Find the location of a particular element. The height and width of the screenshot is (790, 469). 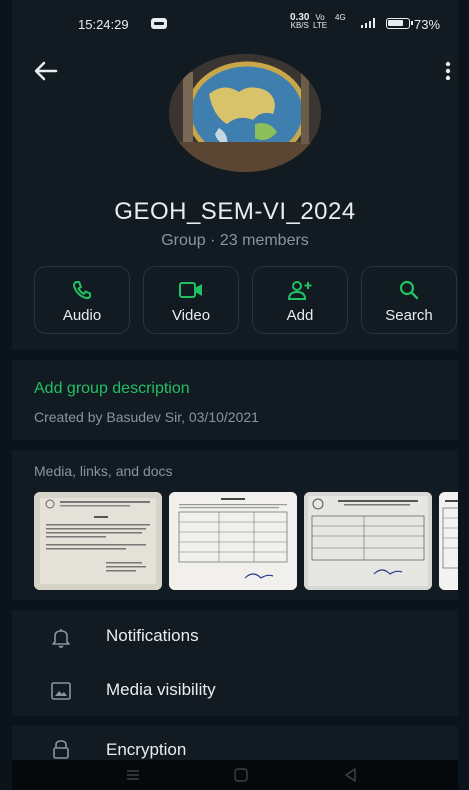

status-bar: 15:24:29 0.30 KB/S Vo LTE 4G 73% is located at coordinates (235, 25).